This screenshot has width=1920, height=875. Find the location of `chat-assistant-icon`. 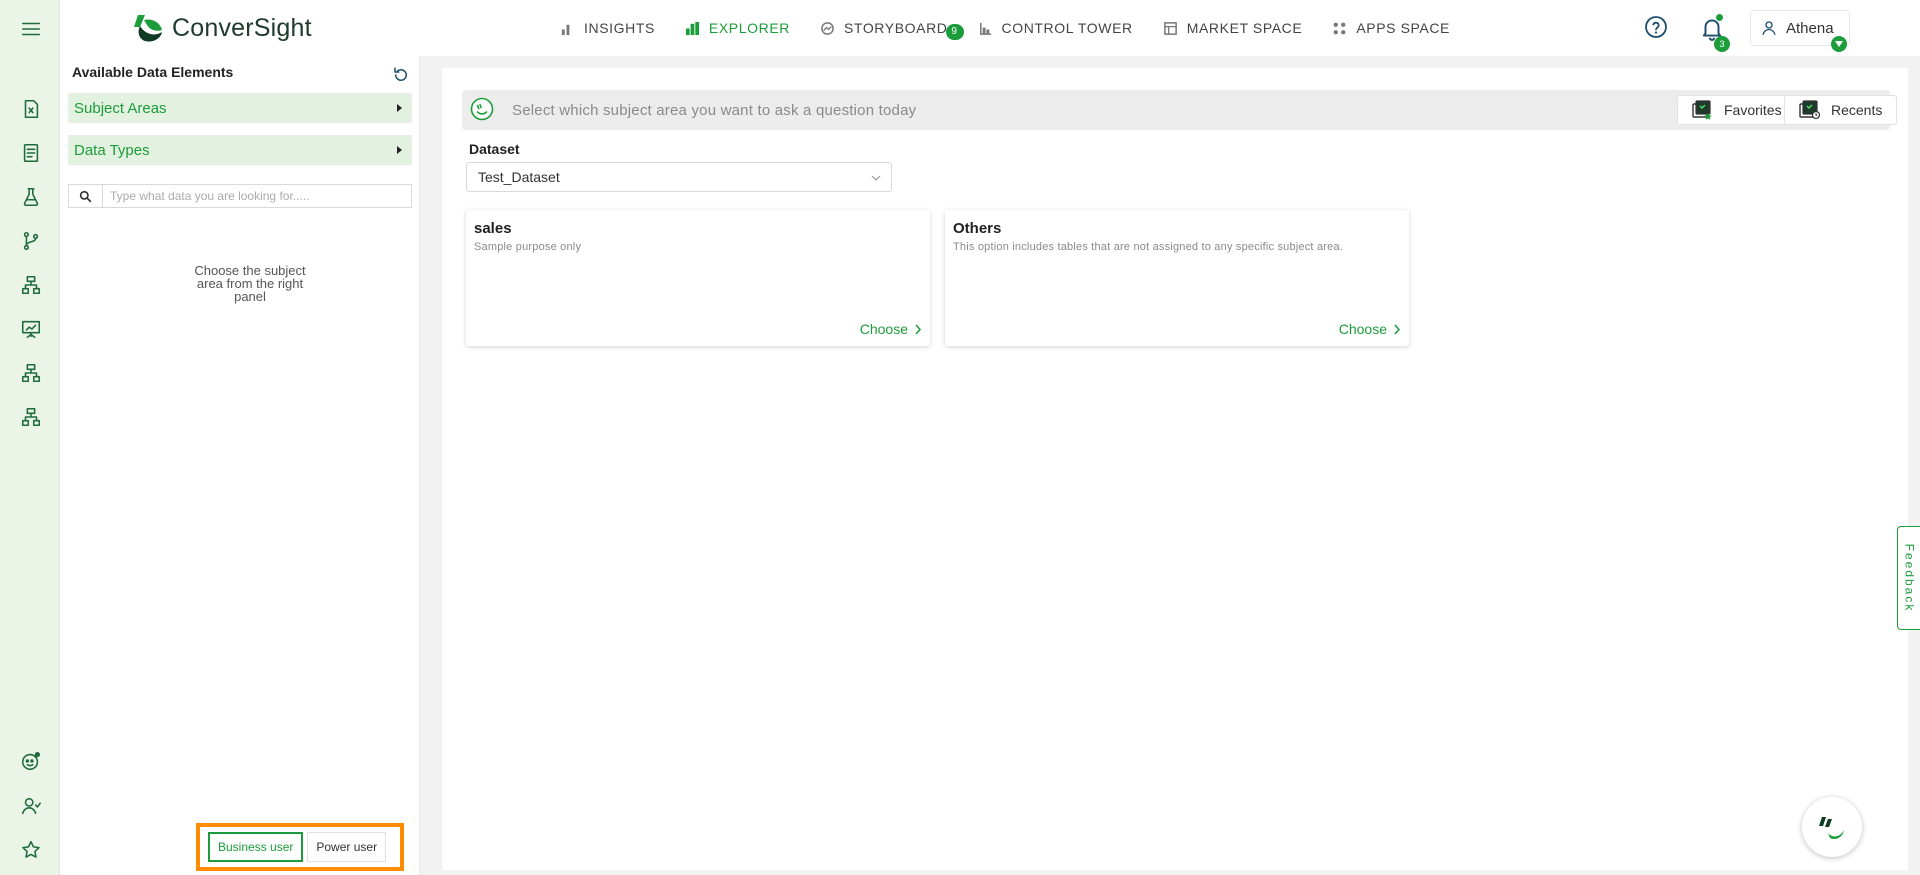

chat-assistant-icon is located at coordinates (1831, 828).